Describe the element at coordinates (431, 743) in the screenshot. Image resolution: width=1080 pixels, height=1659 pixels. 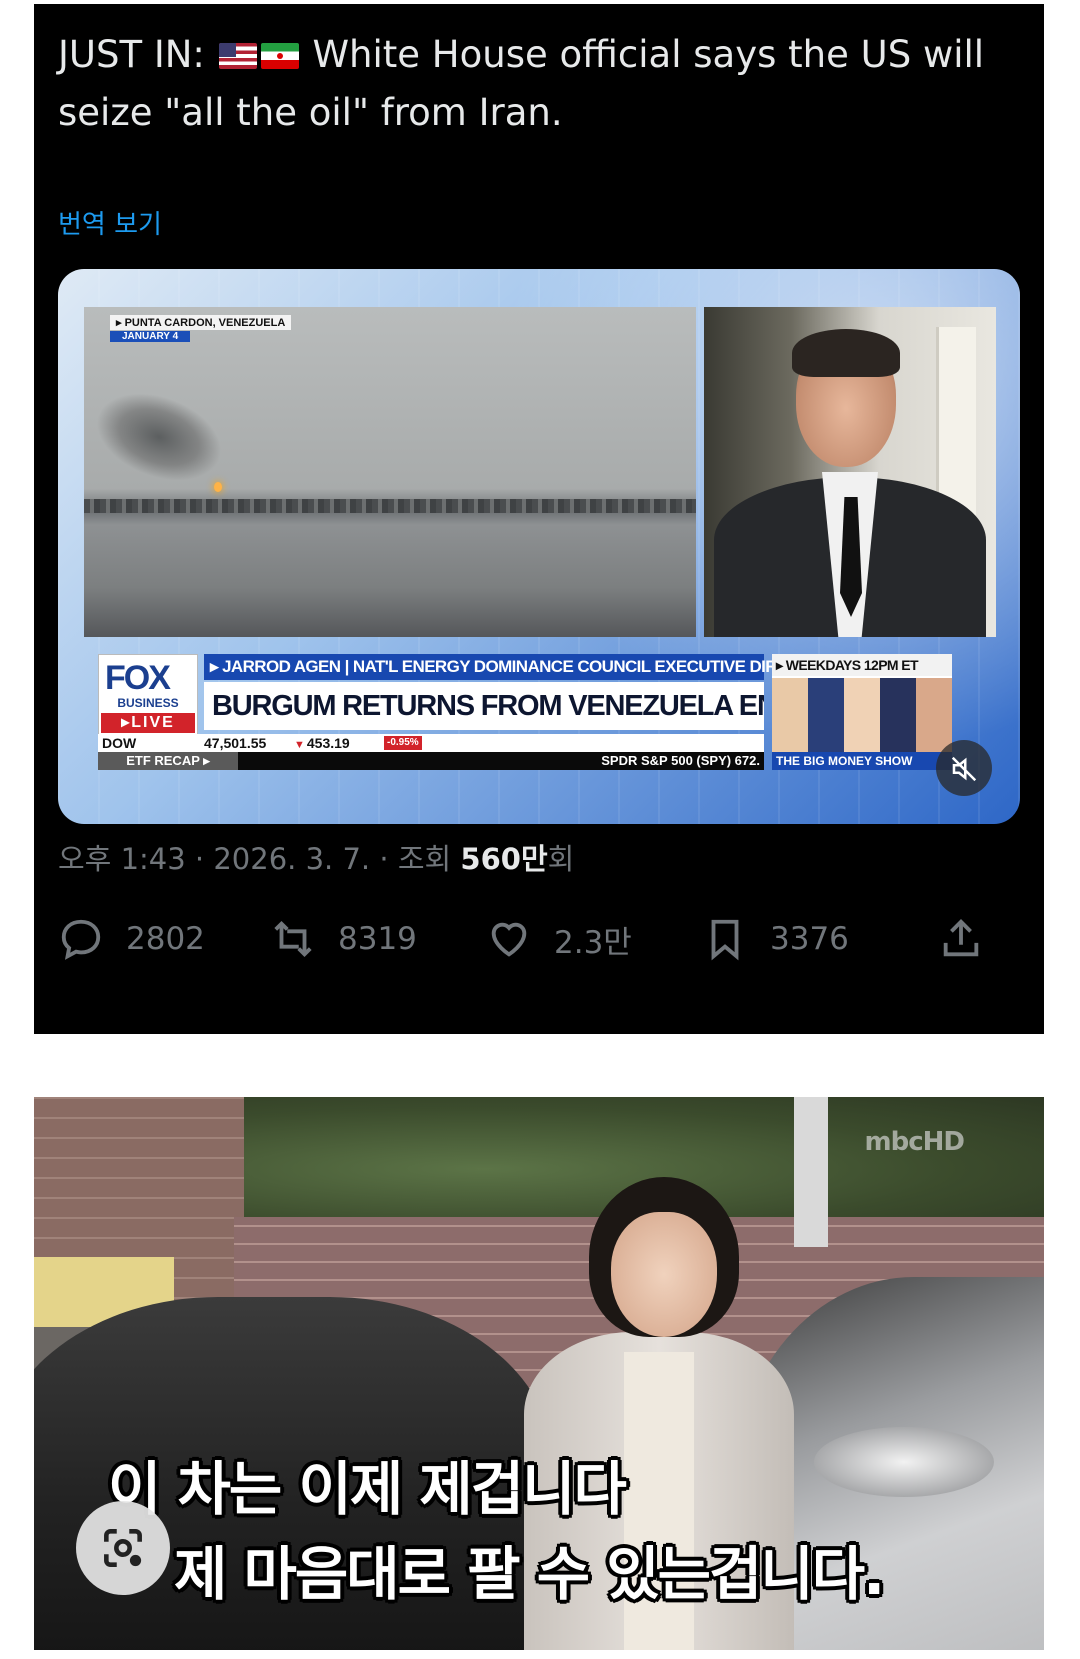
I see `stock-ticker: DOW 47,501.55 453.19 -0.95%` at that location.